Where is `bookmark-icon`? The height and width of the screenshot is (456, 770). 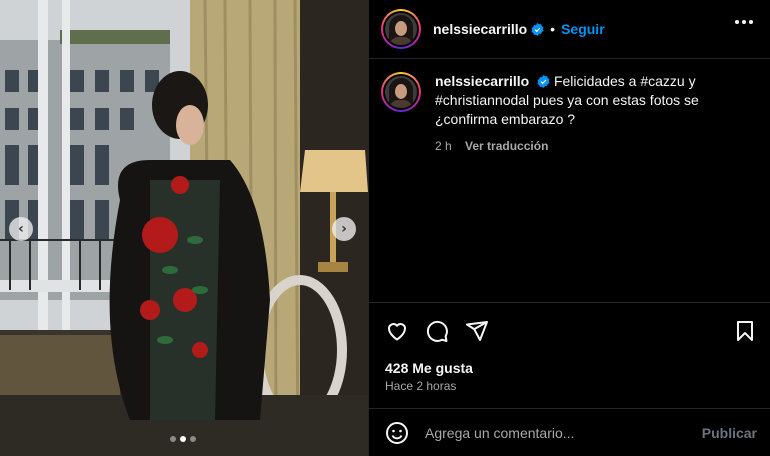 bookmark-icon is located at coordinates (745, 331).